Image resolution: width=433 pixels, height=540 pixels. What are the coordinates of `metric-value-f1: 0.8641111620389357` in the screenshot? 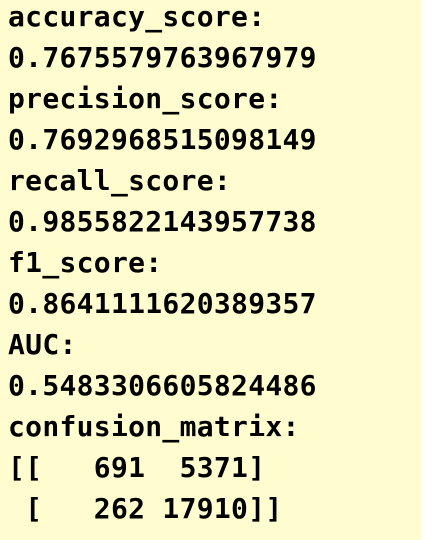 It's located at (162, 303).